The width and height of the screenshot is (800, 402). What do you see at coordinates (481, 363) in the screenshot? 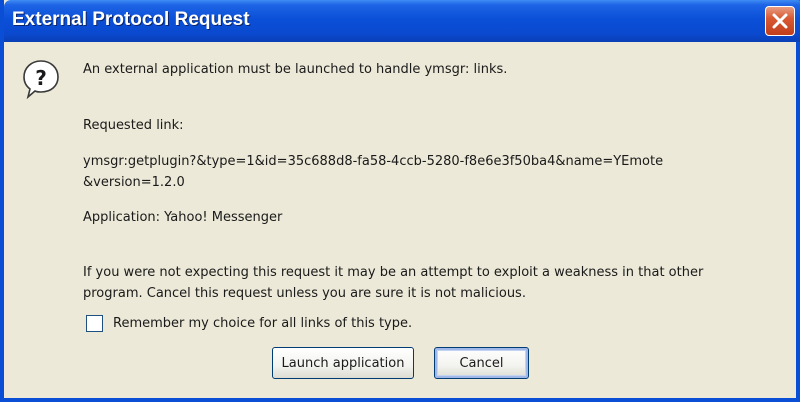
I see `cancel-button: Cancel` at bounding box center [481, 363].